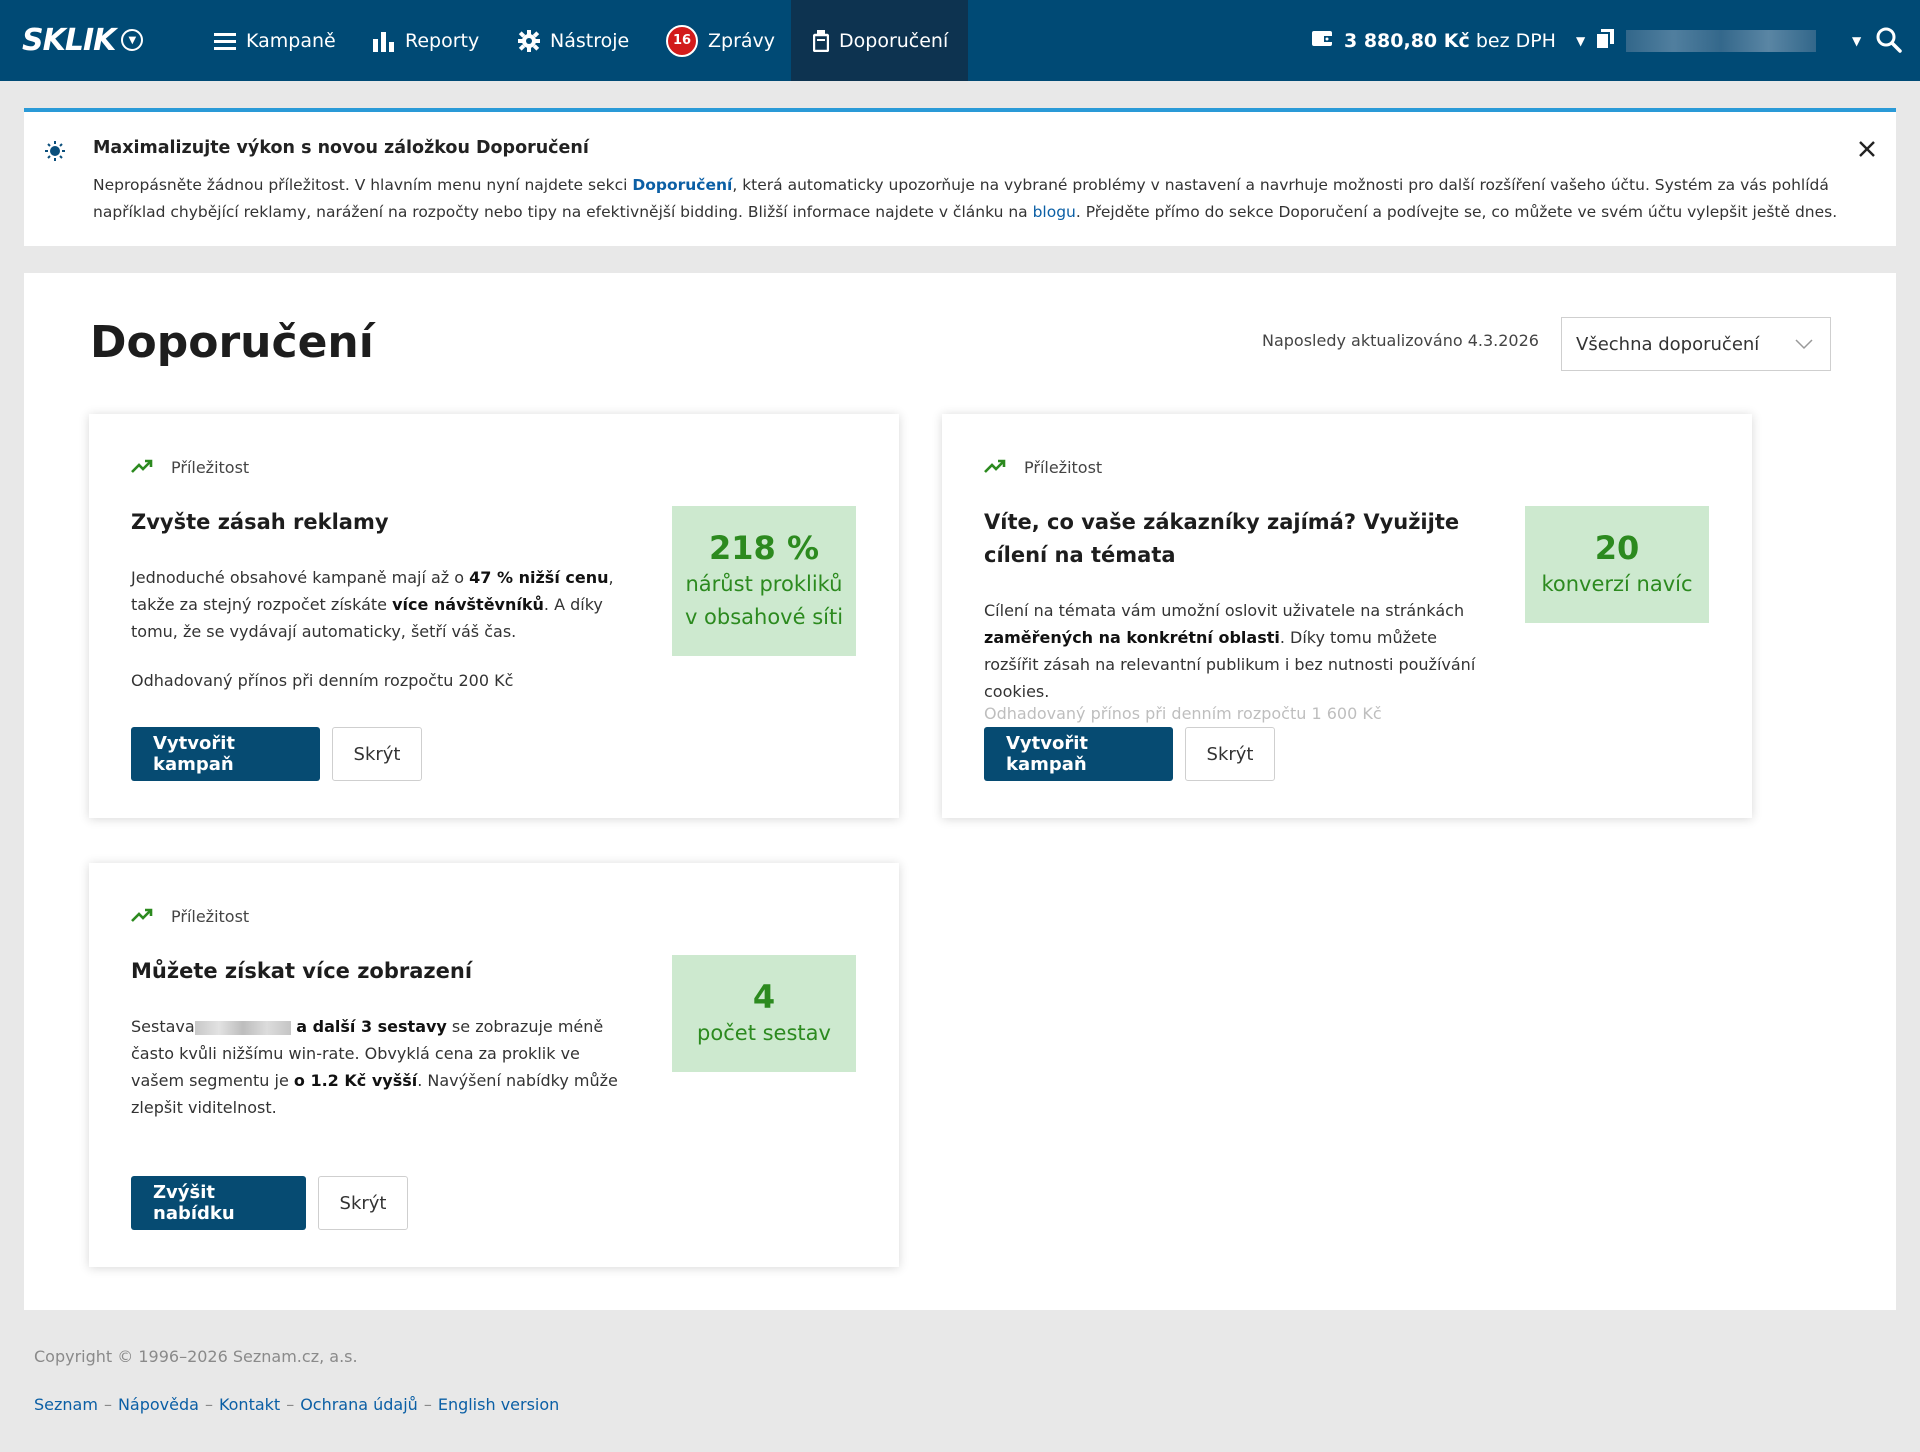 Image resolution: width=1920 pixels, height=1452 pixels. What do you see at coordinates (302, 971) in the screenshot?
I see `card-title: Můžete získat více zobrazení` at bounding box center [302, 971].